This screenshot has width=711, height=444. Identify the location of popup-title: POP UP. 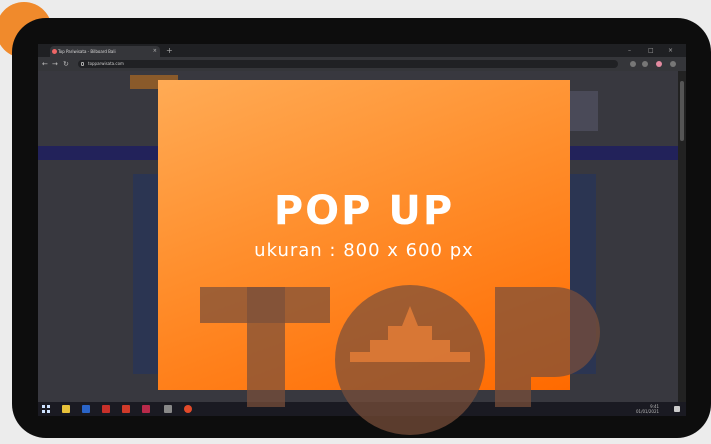
(364, 211).